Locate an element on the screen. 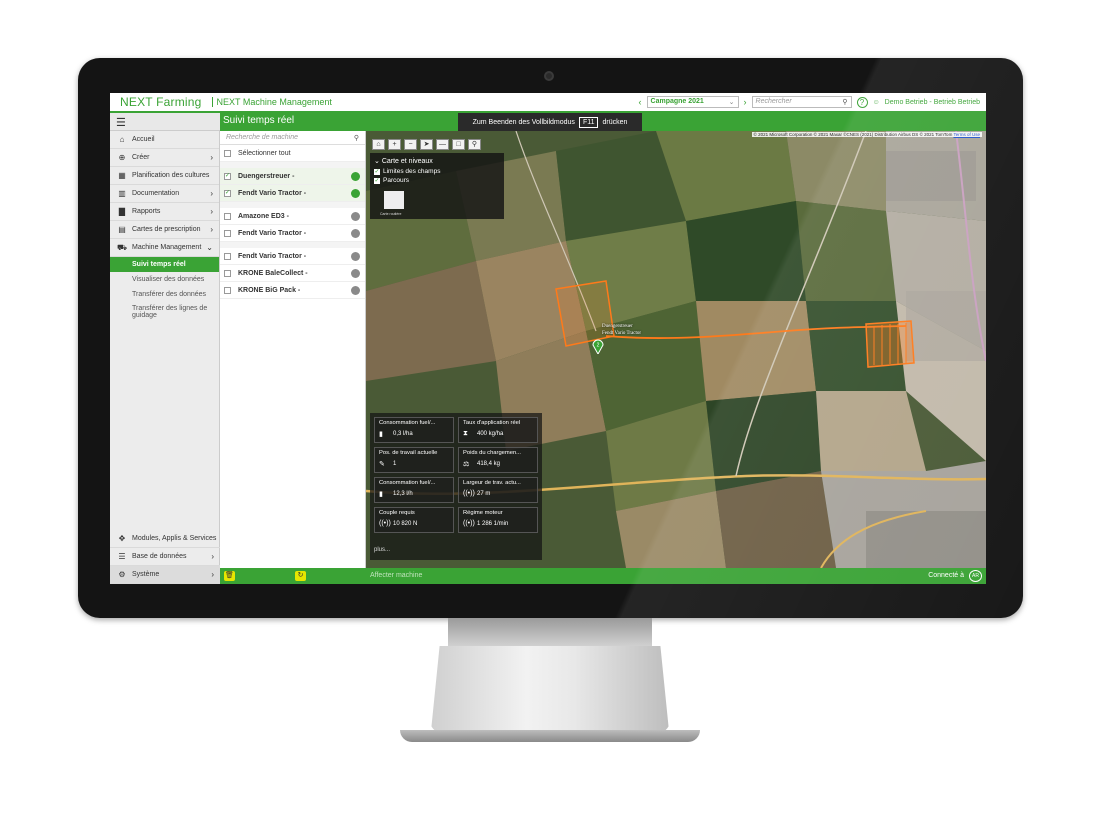  sidebar-item: ▇ Rapports › is located at coordinates (164, 212).